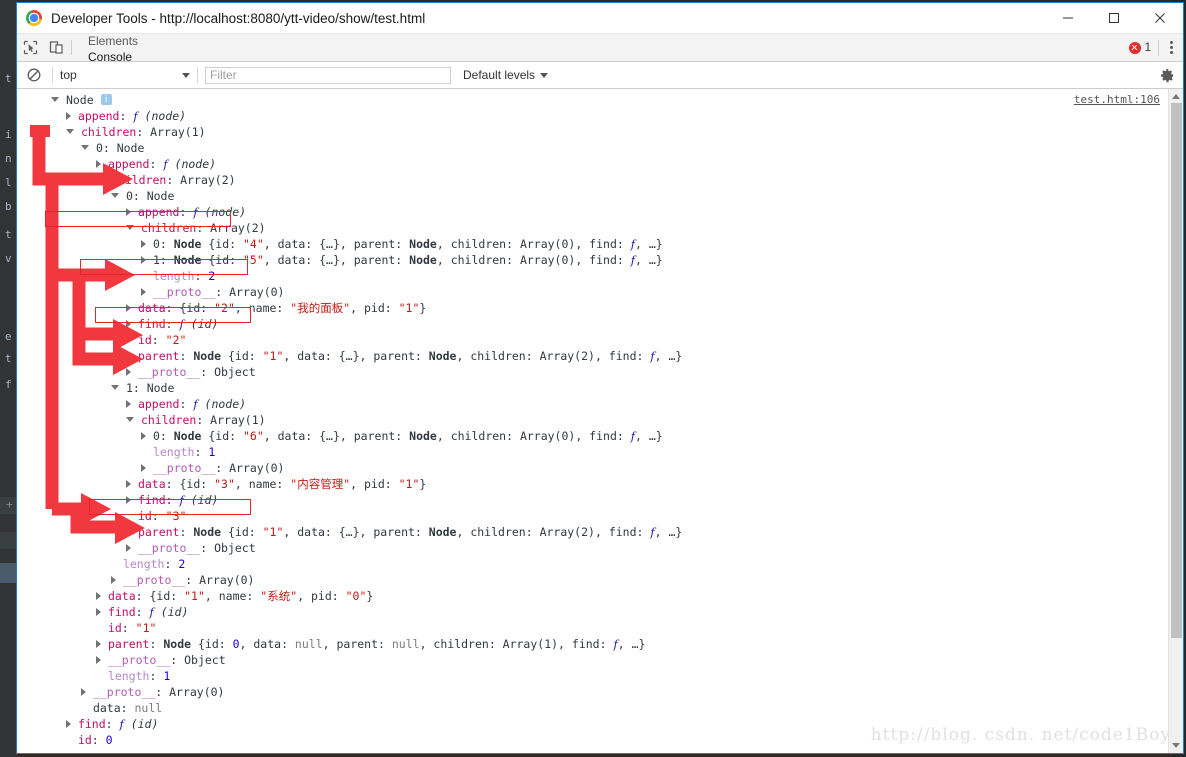 Image resolution: width=1186 pixels, height=757 pixels. What do you see at coordinates (279, 596) in the screenshot?
I see `tree-token-str: "系统"` at bounding box center [279, 596].